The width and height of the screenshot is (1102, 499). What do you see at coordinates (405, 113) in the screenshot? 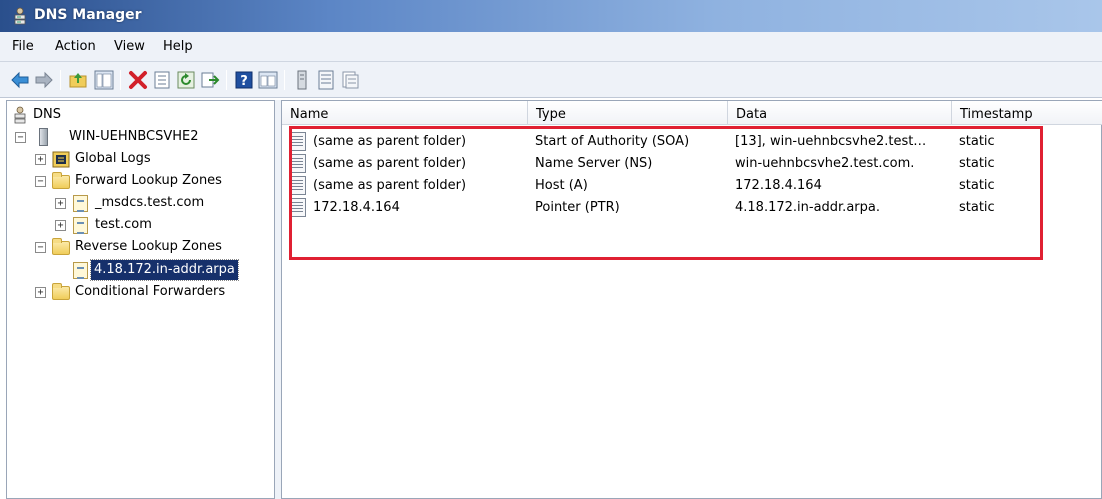
I see `column-header-name: Name` at bounding box center [405, 113].